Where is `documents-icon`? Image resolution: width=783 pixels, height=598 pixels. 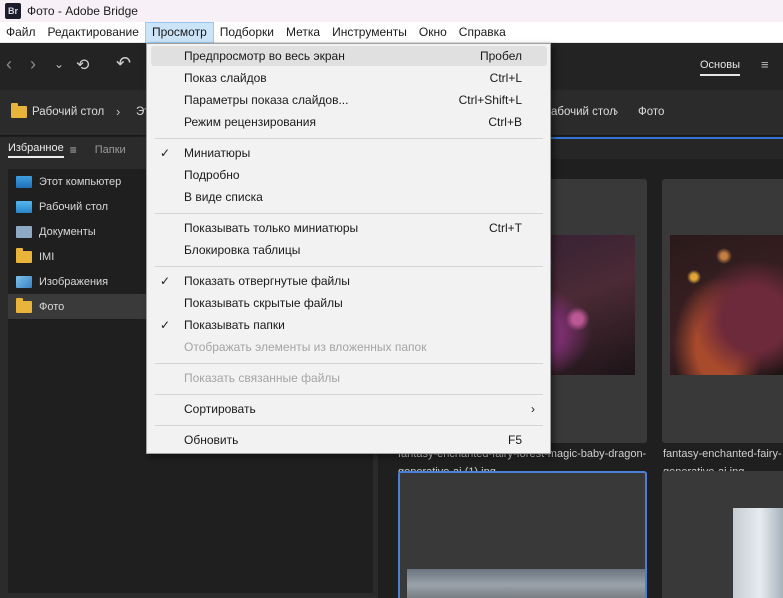
documents-icon is located at coordinates (24, 231).